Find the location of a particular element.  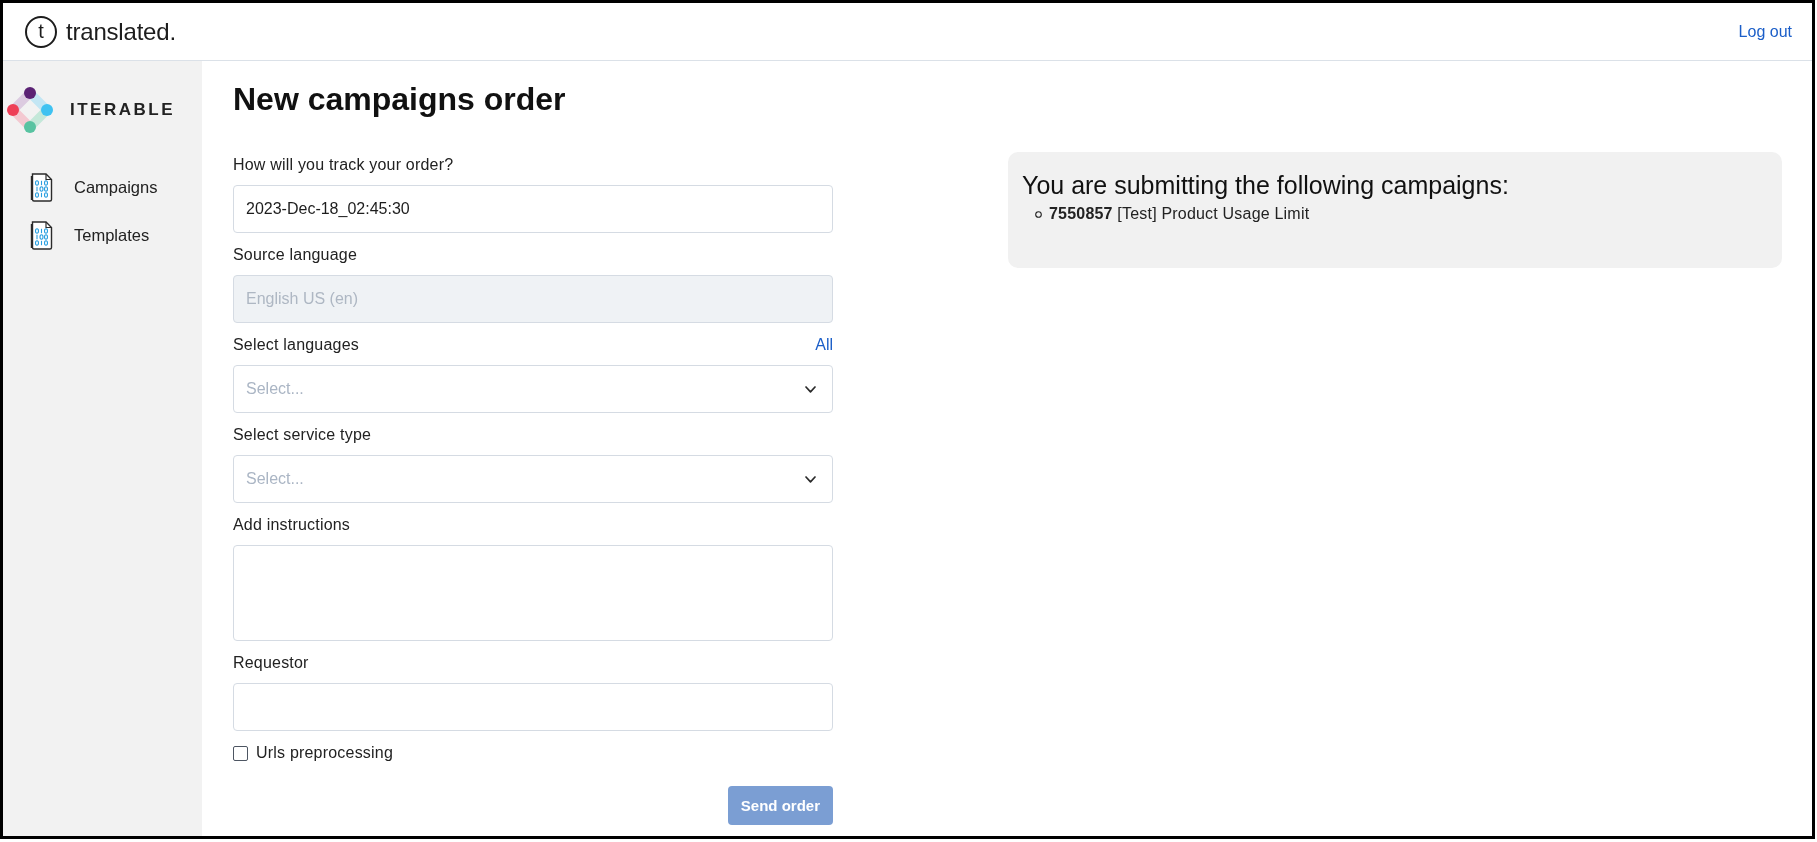

text-area is located at coordinates (533, 593).